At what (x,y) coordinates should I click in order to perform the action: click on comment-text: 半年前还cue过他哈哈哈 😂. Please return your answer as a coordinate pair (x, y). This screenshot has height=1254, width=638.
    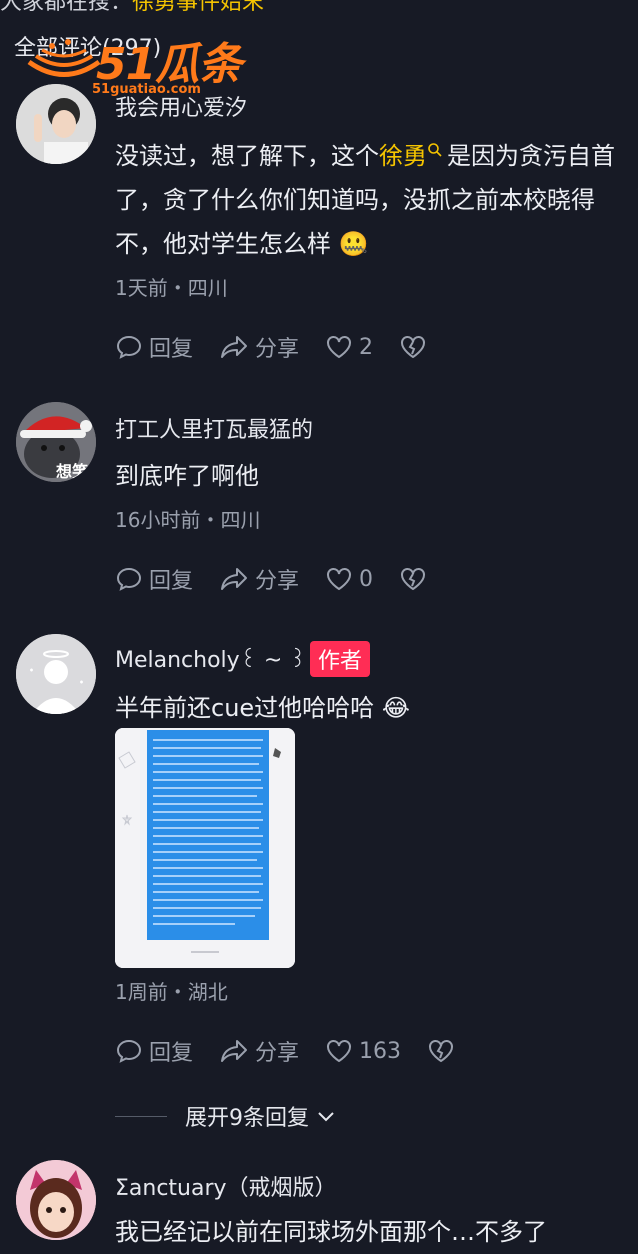
    Looking at the image, I should click on (365, 708).